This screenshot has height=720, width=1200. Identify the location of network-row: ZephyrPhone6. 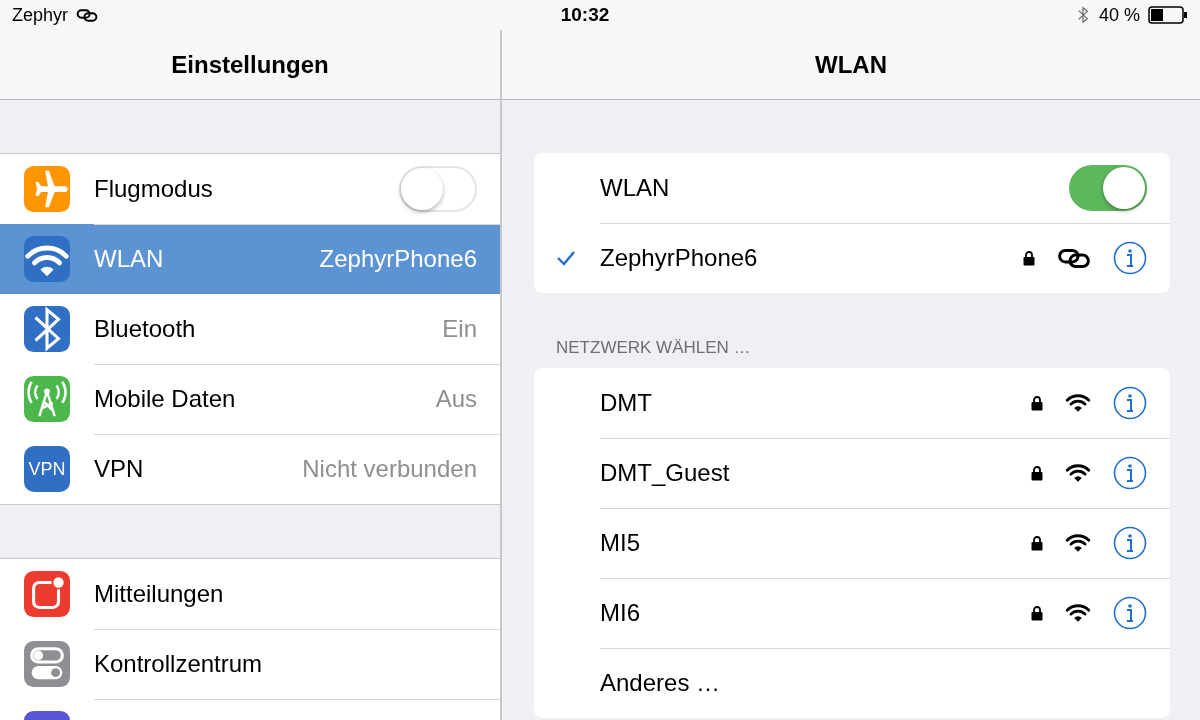
(852, 258).